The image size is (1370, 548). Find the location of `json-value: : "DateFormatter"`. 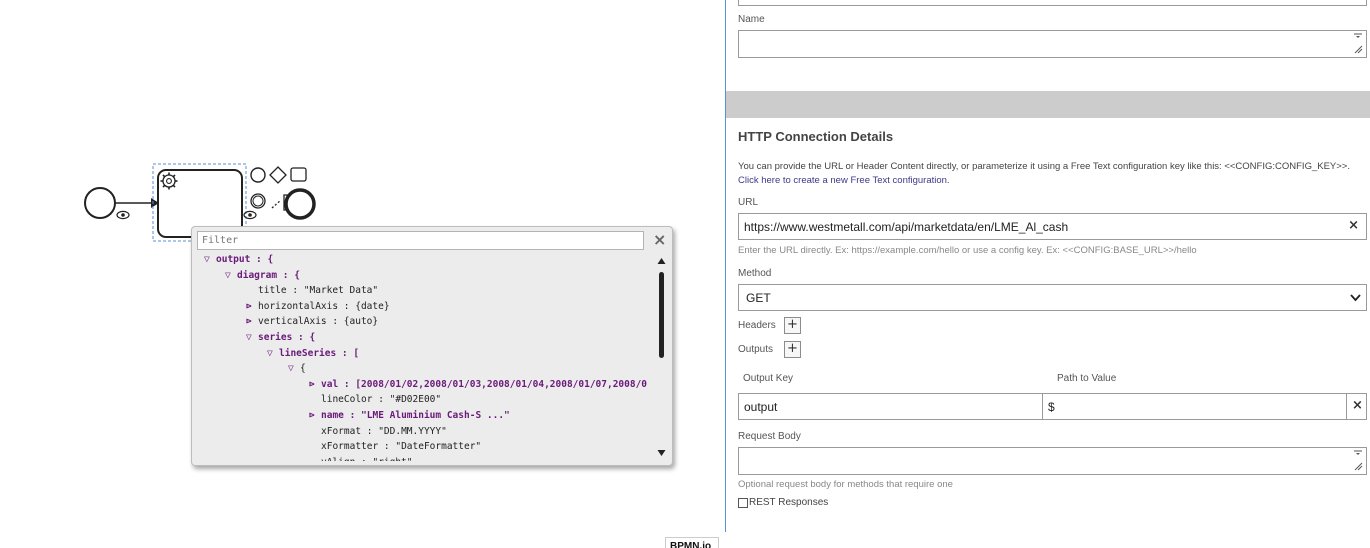

json-value: : "DateFormatter" is located at coordinates (430, 447).